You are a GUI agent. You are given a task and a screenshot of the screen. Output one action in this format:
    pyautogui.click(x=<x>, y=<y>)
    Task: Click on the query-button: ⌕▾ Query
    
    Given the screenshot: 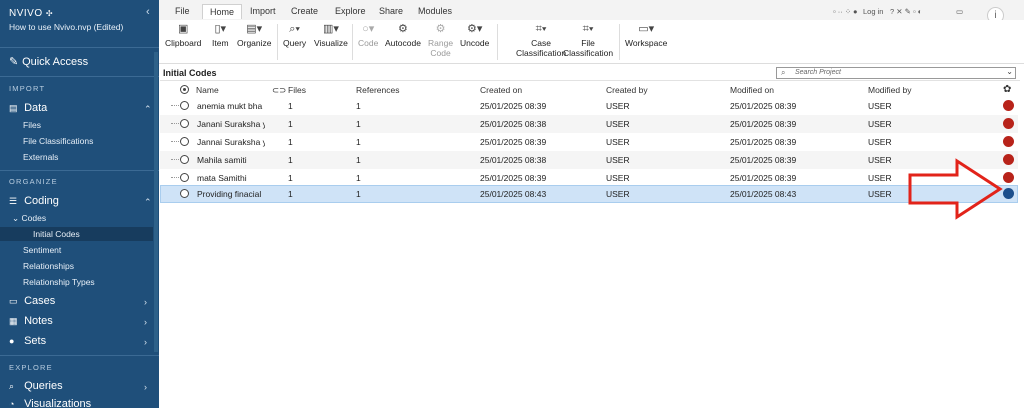 What is the action you would take?
    pyautogui.click(x=294, y=36)
    